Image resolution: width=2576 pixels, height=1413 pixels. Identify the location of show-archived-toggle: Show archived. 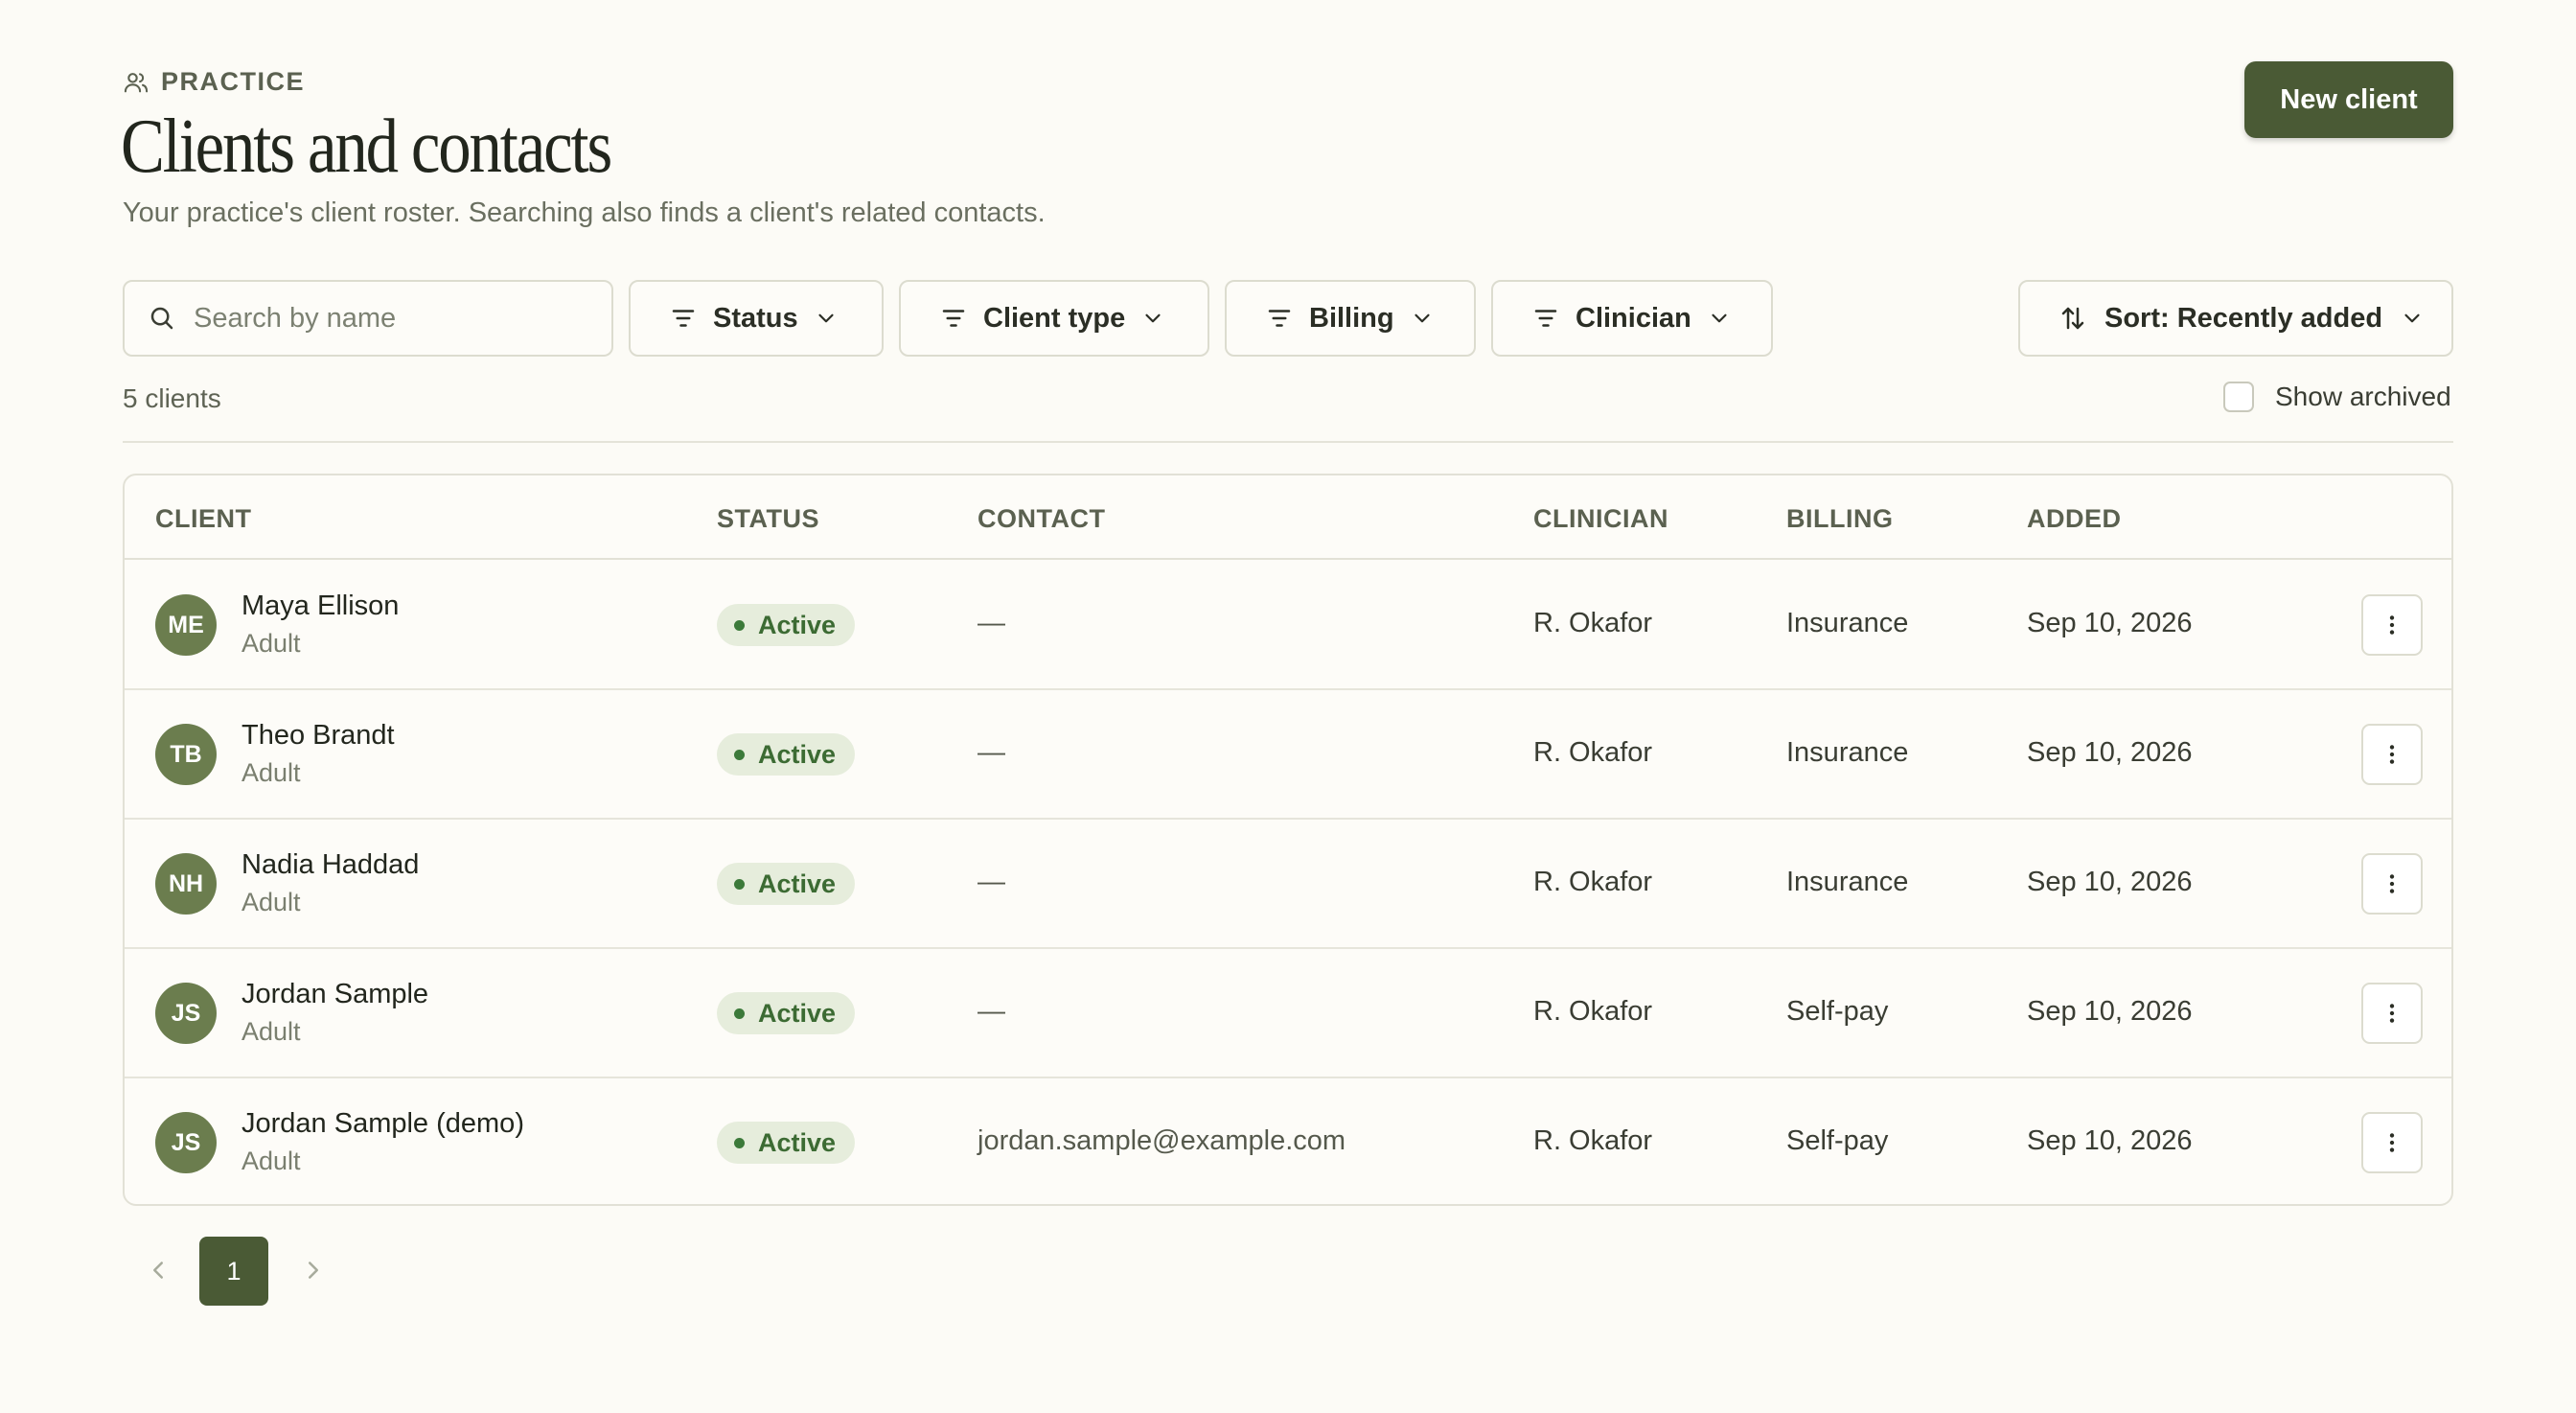
(2337, 397).